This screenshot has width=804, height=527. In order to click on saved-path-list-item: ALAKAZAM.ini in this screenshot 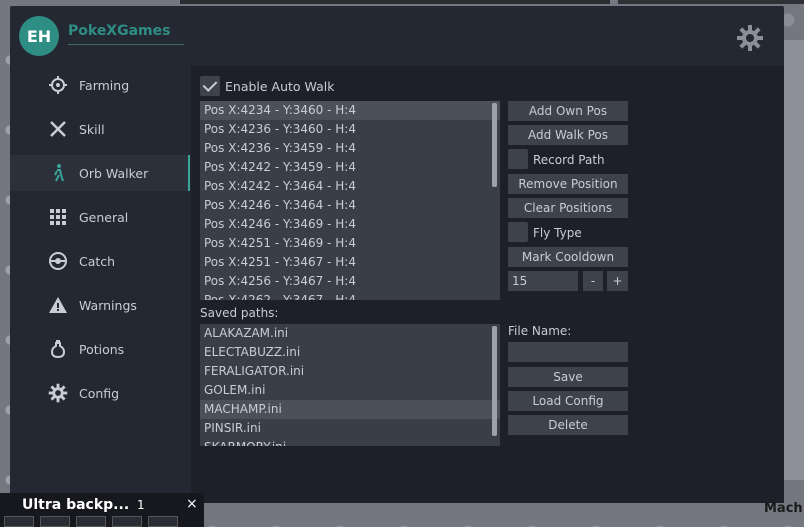, I will do `click(350, 333)`.